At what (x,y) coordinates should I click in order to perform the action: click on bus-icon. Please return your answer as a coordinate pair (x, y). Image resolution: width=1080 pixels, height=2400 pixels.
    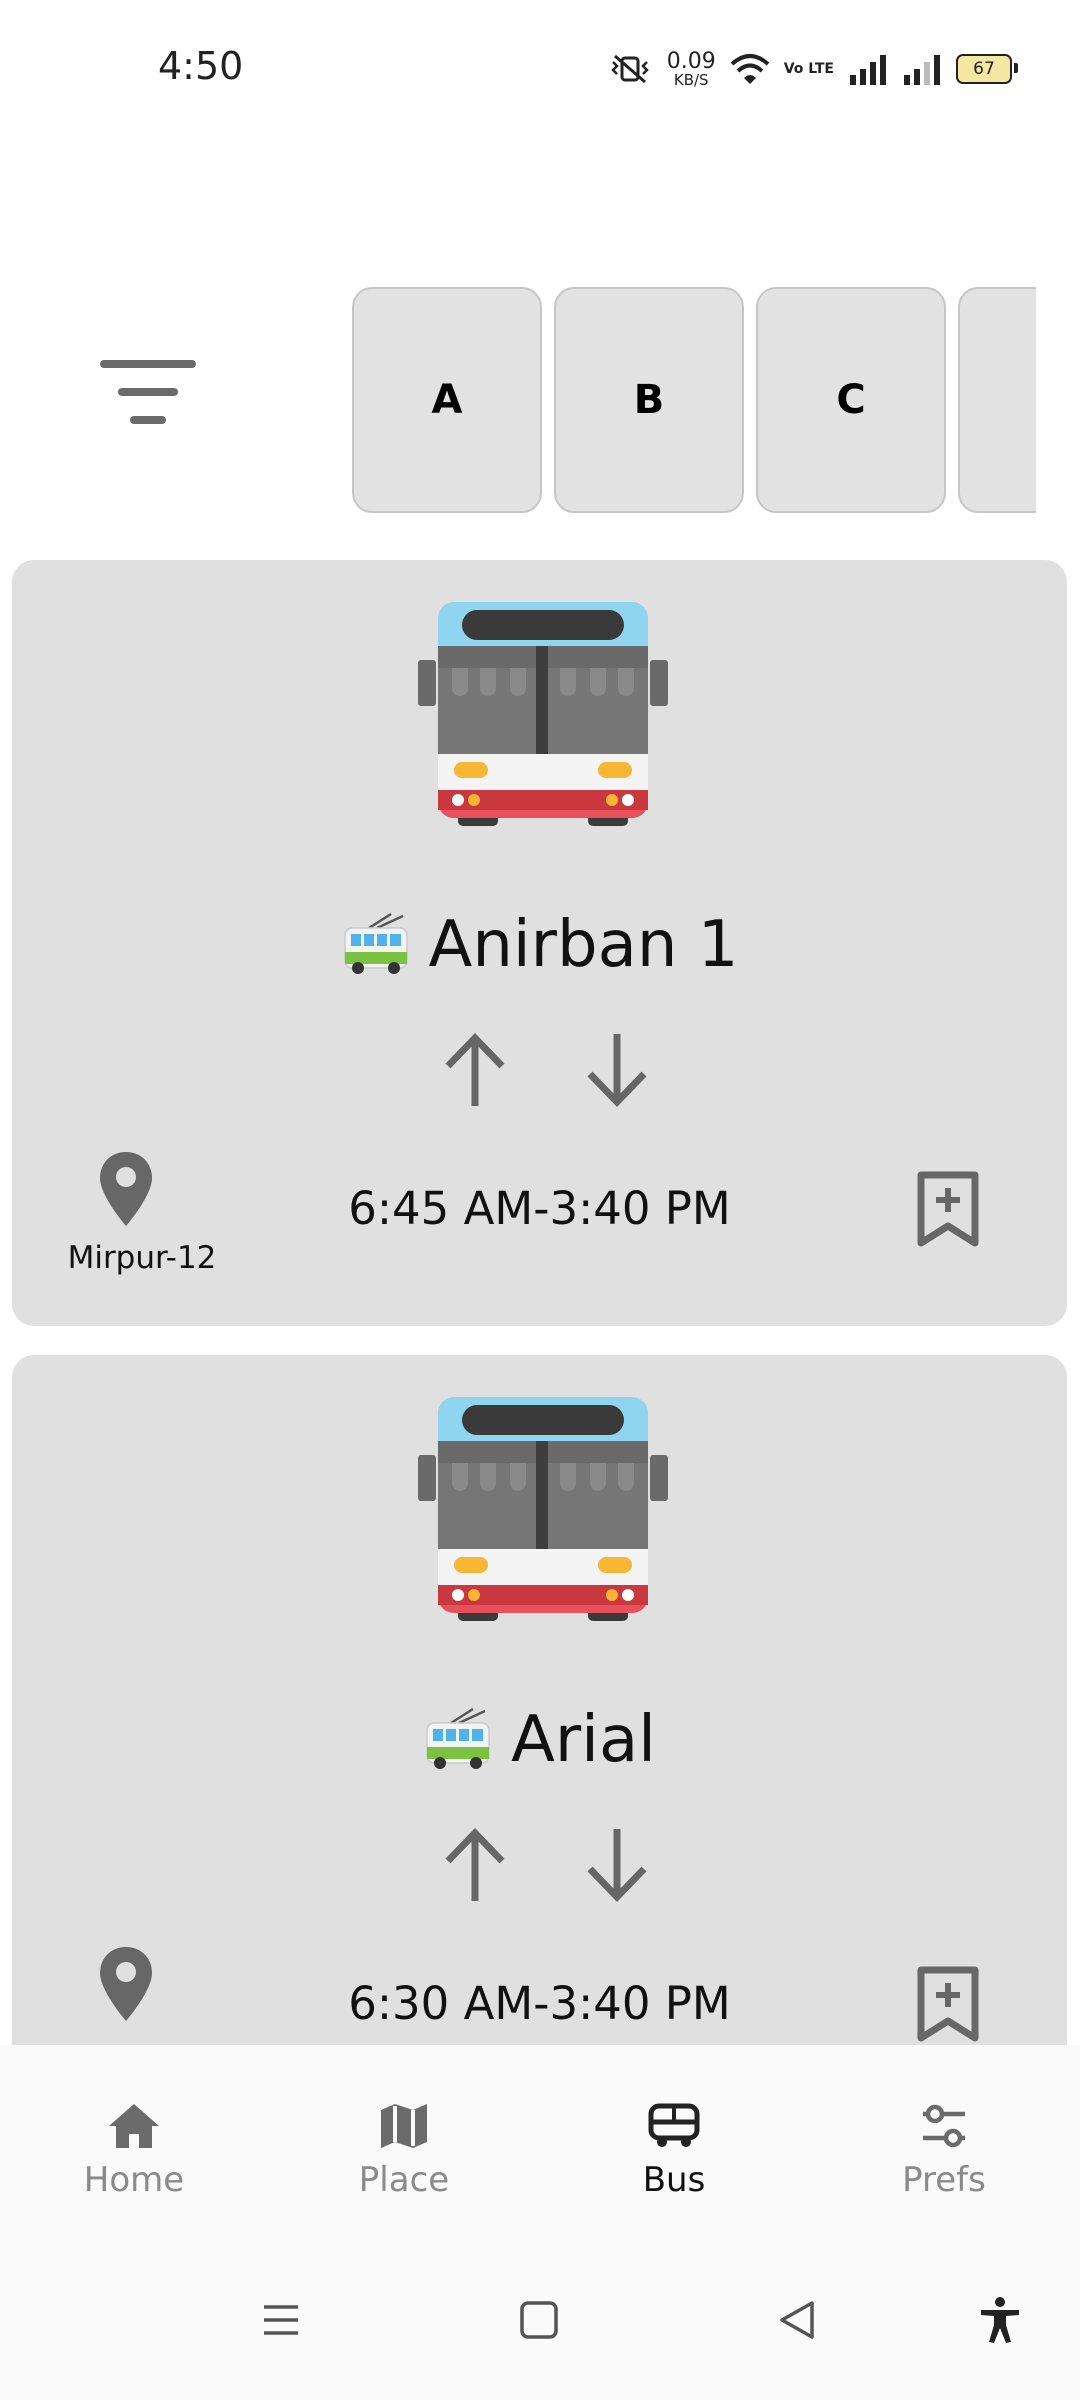
    Looking at the image, I should click on (674, 2125).